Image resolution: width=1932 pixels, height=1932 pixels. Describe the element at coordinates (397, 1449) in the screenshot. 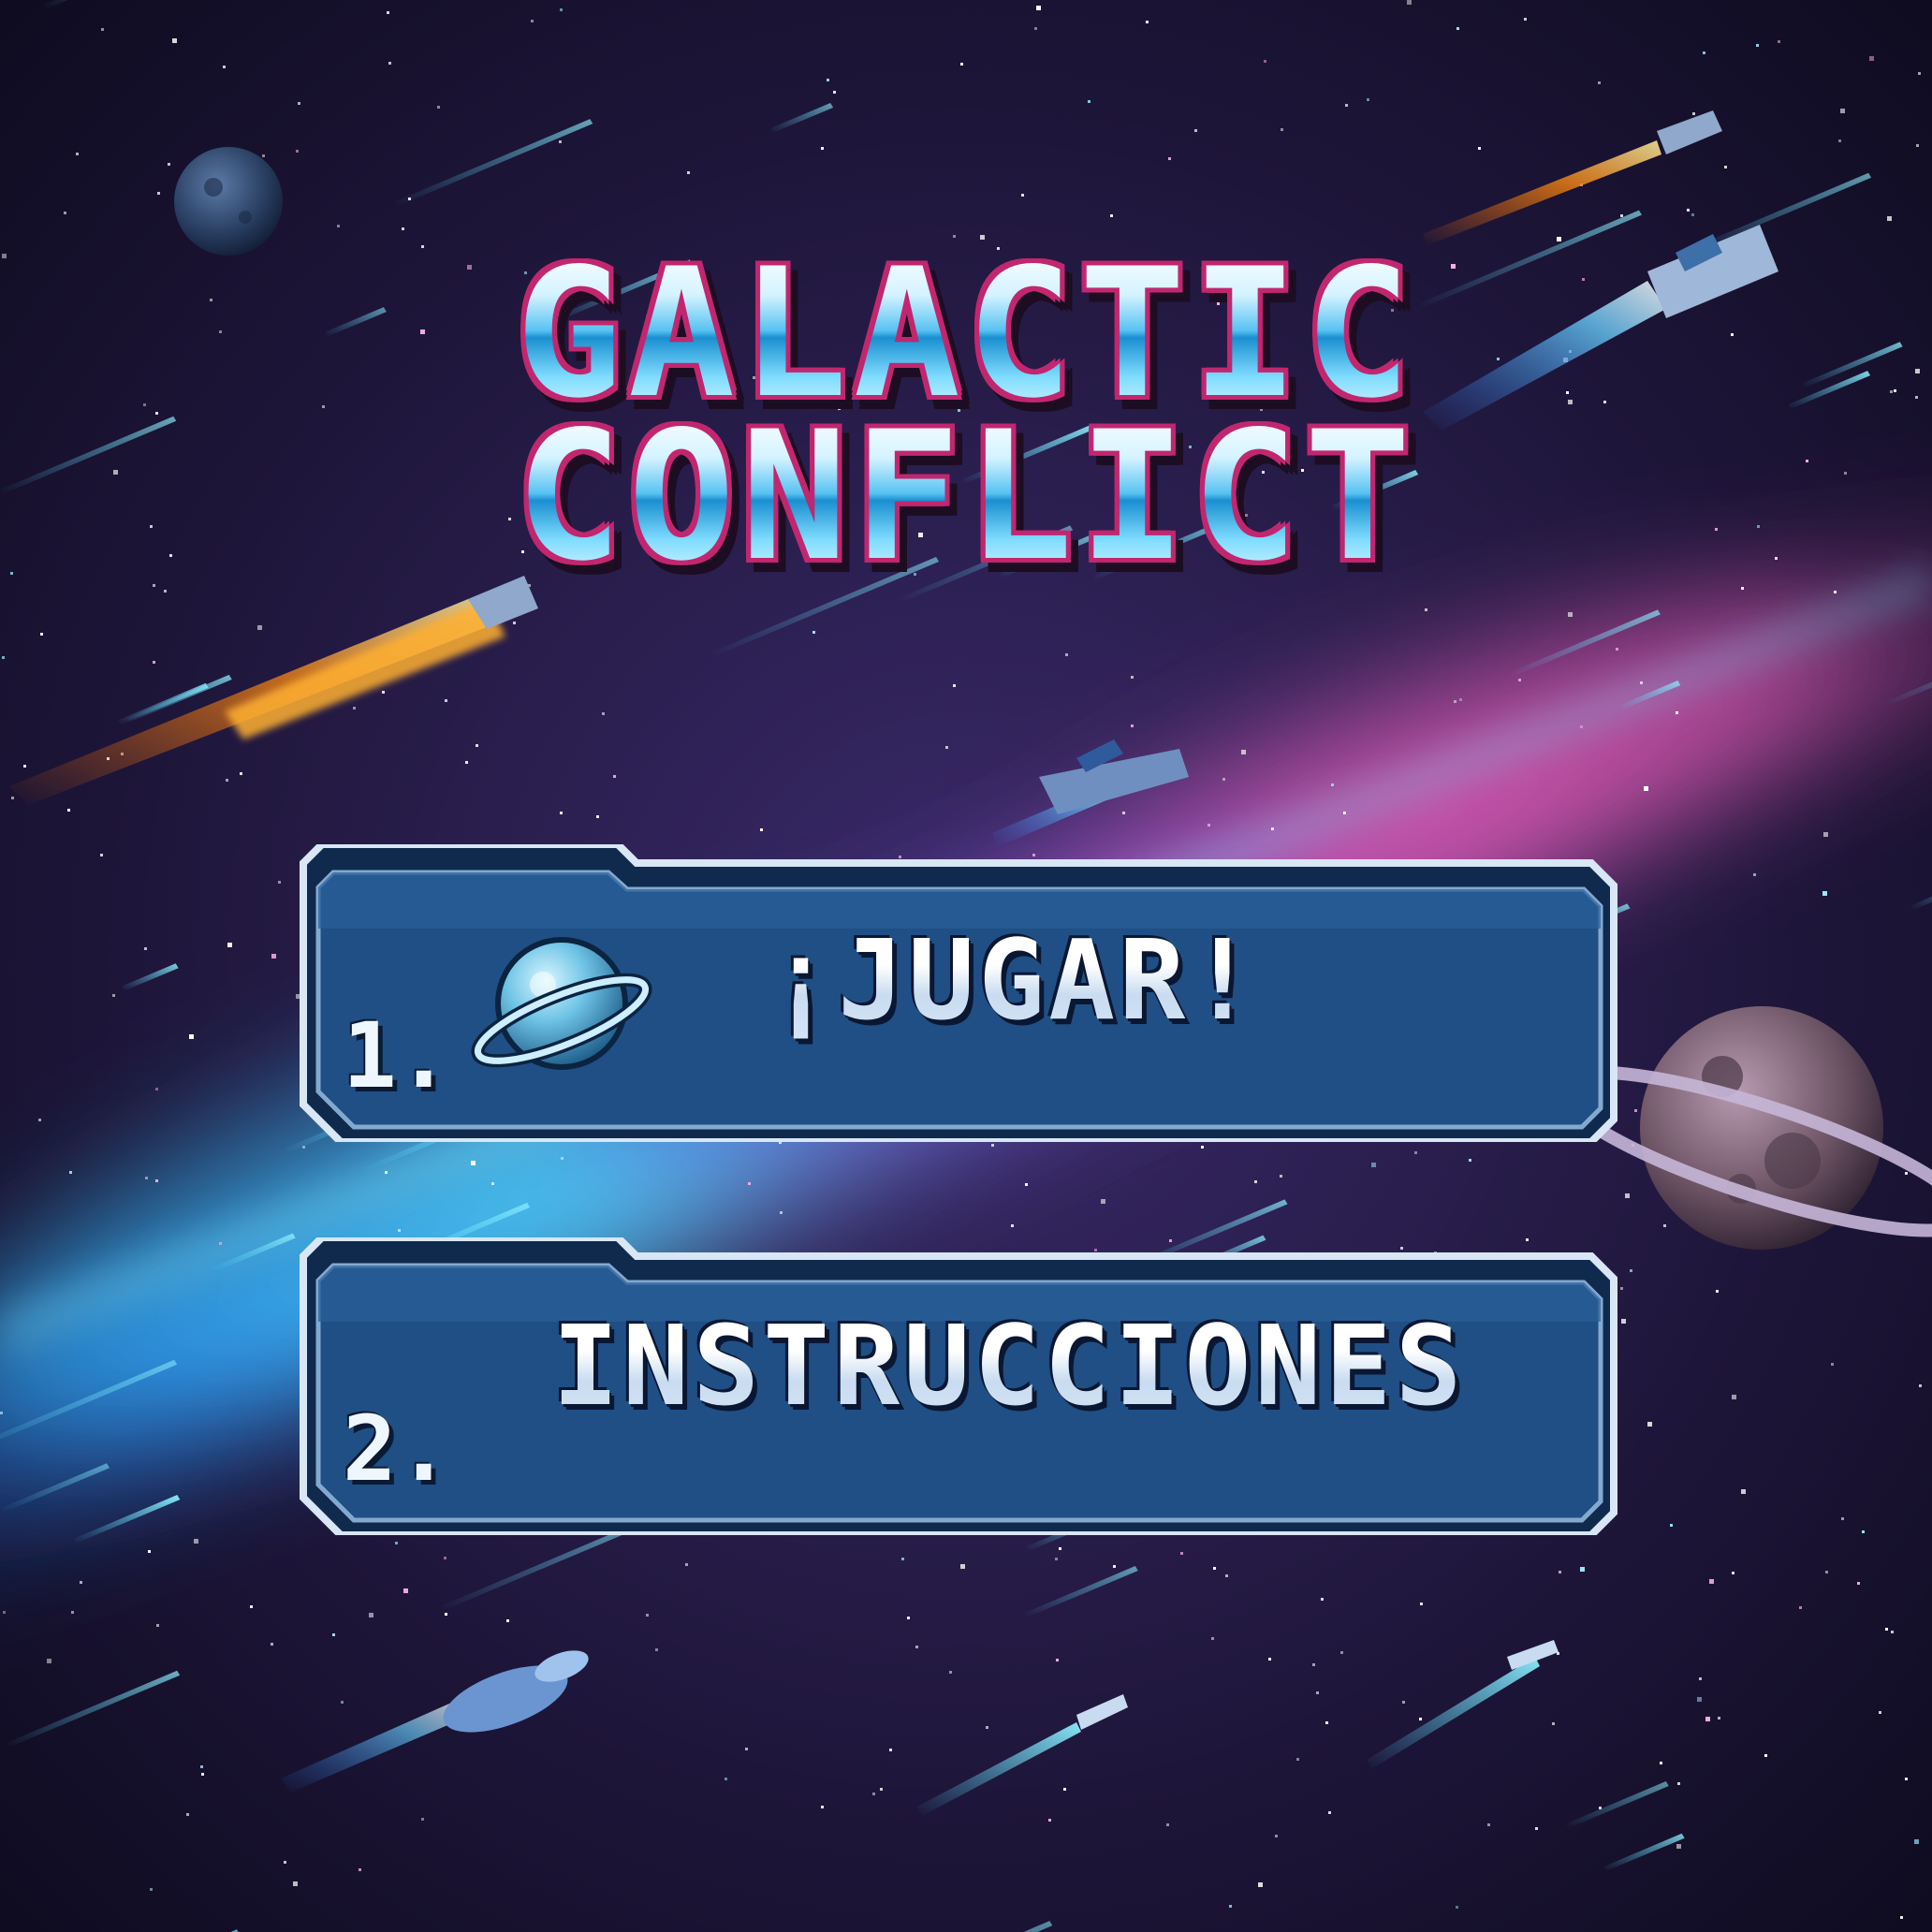

I see `instructions-button-number: 2.` at that location.